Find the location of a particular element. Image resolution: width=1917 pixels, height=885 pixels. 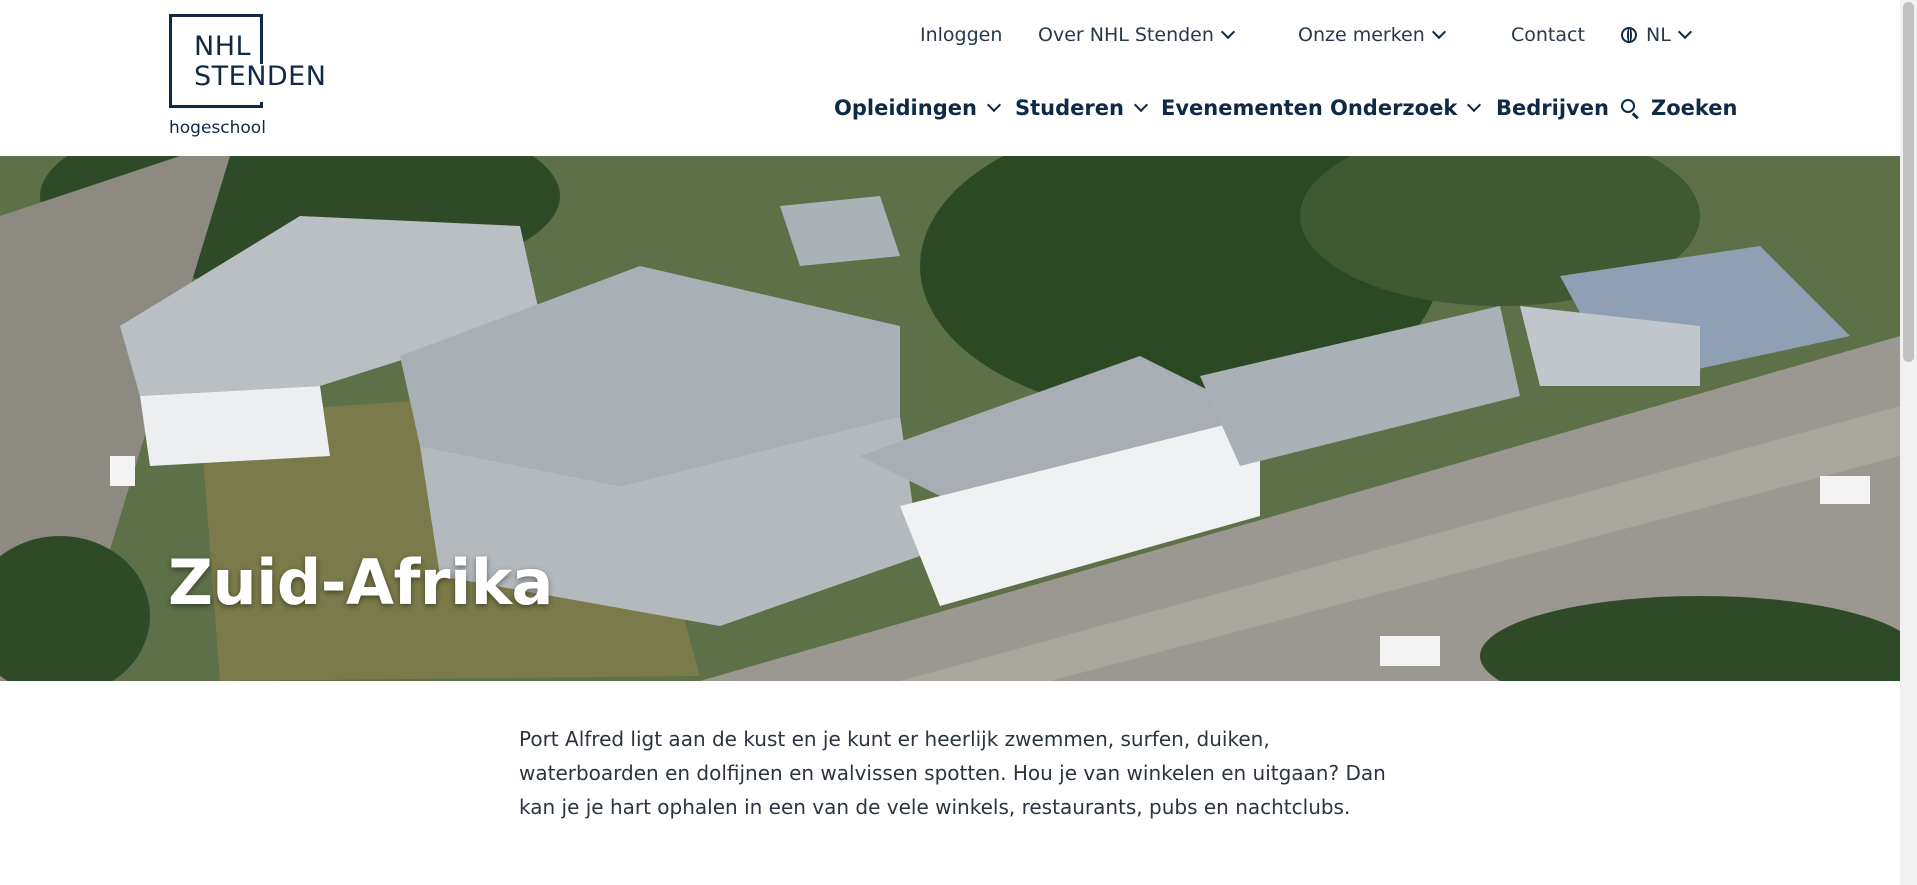

vertical-scrollbar is located at coordinates (1908, 442).